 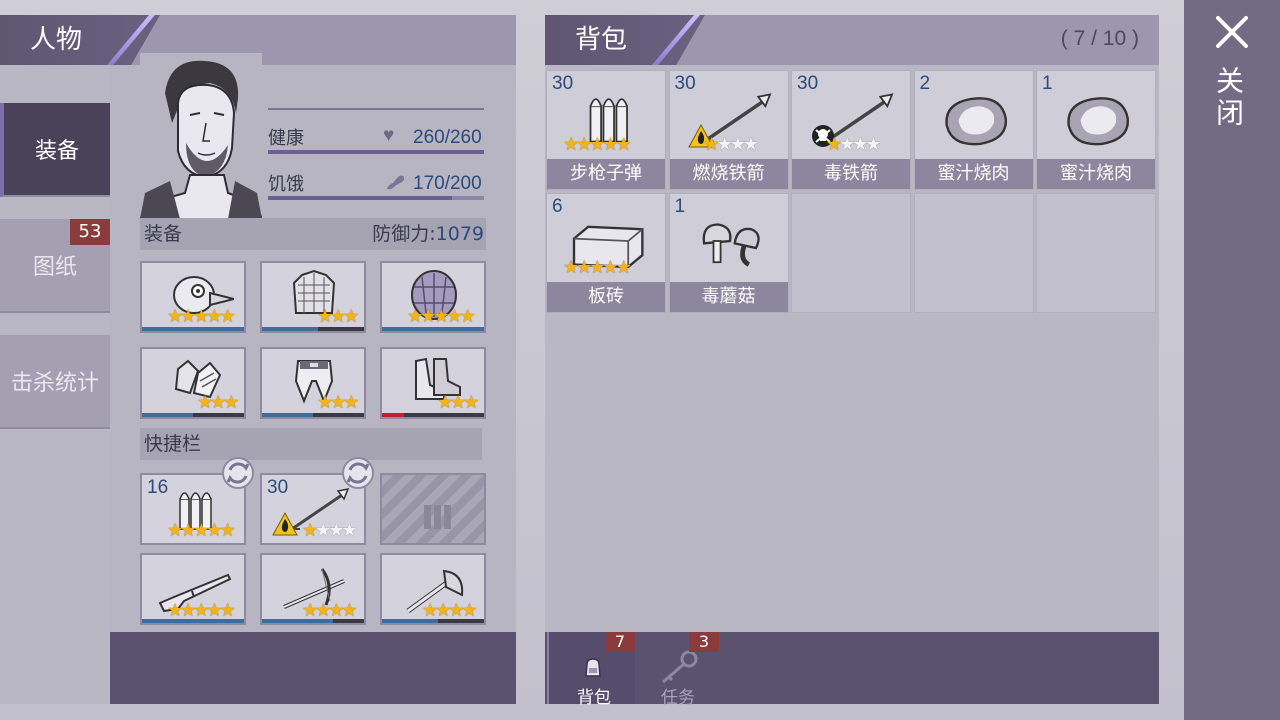 I want to click on bottom-tab-backpack: 背包 7, so click(x=591, y=670).